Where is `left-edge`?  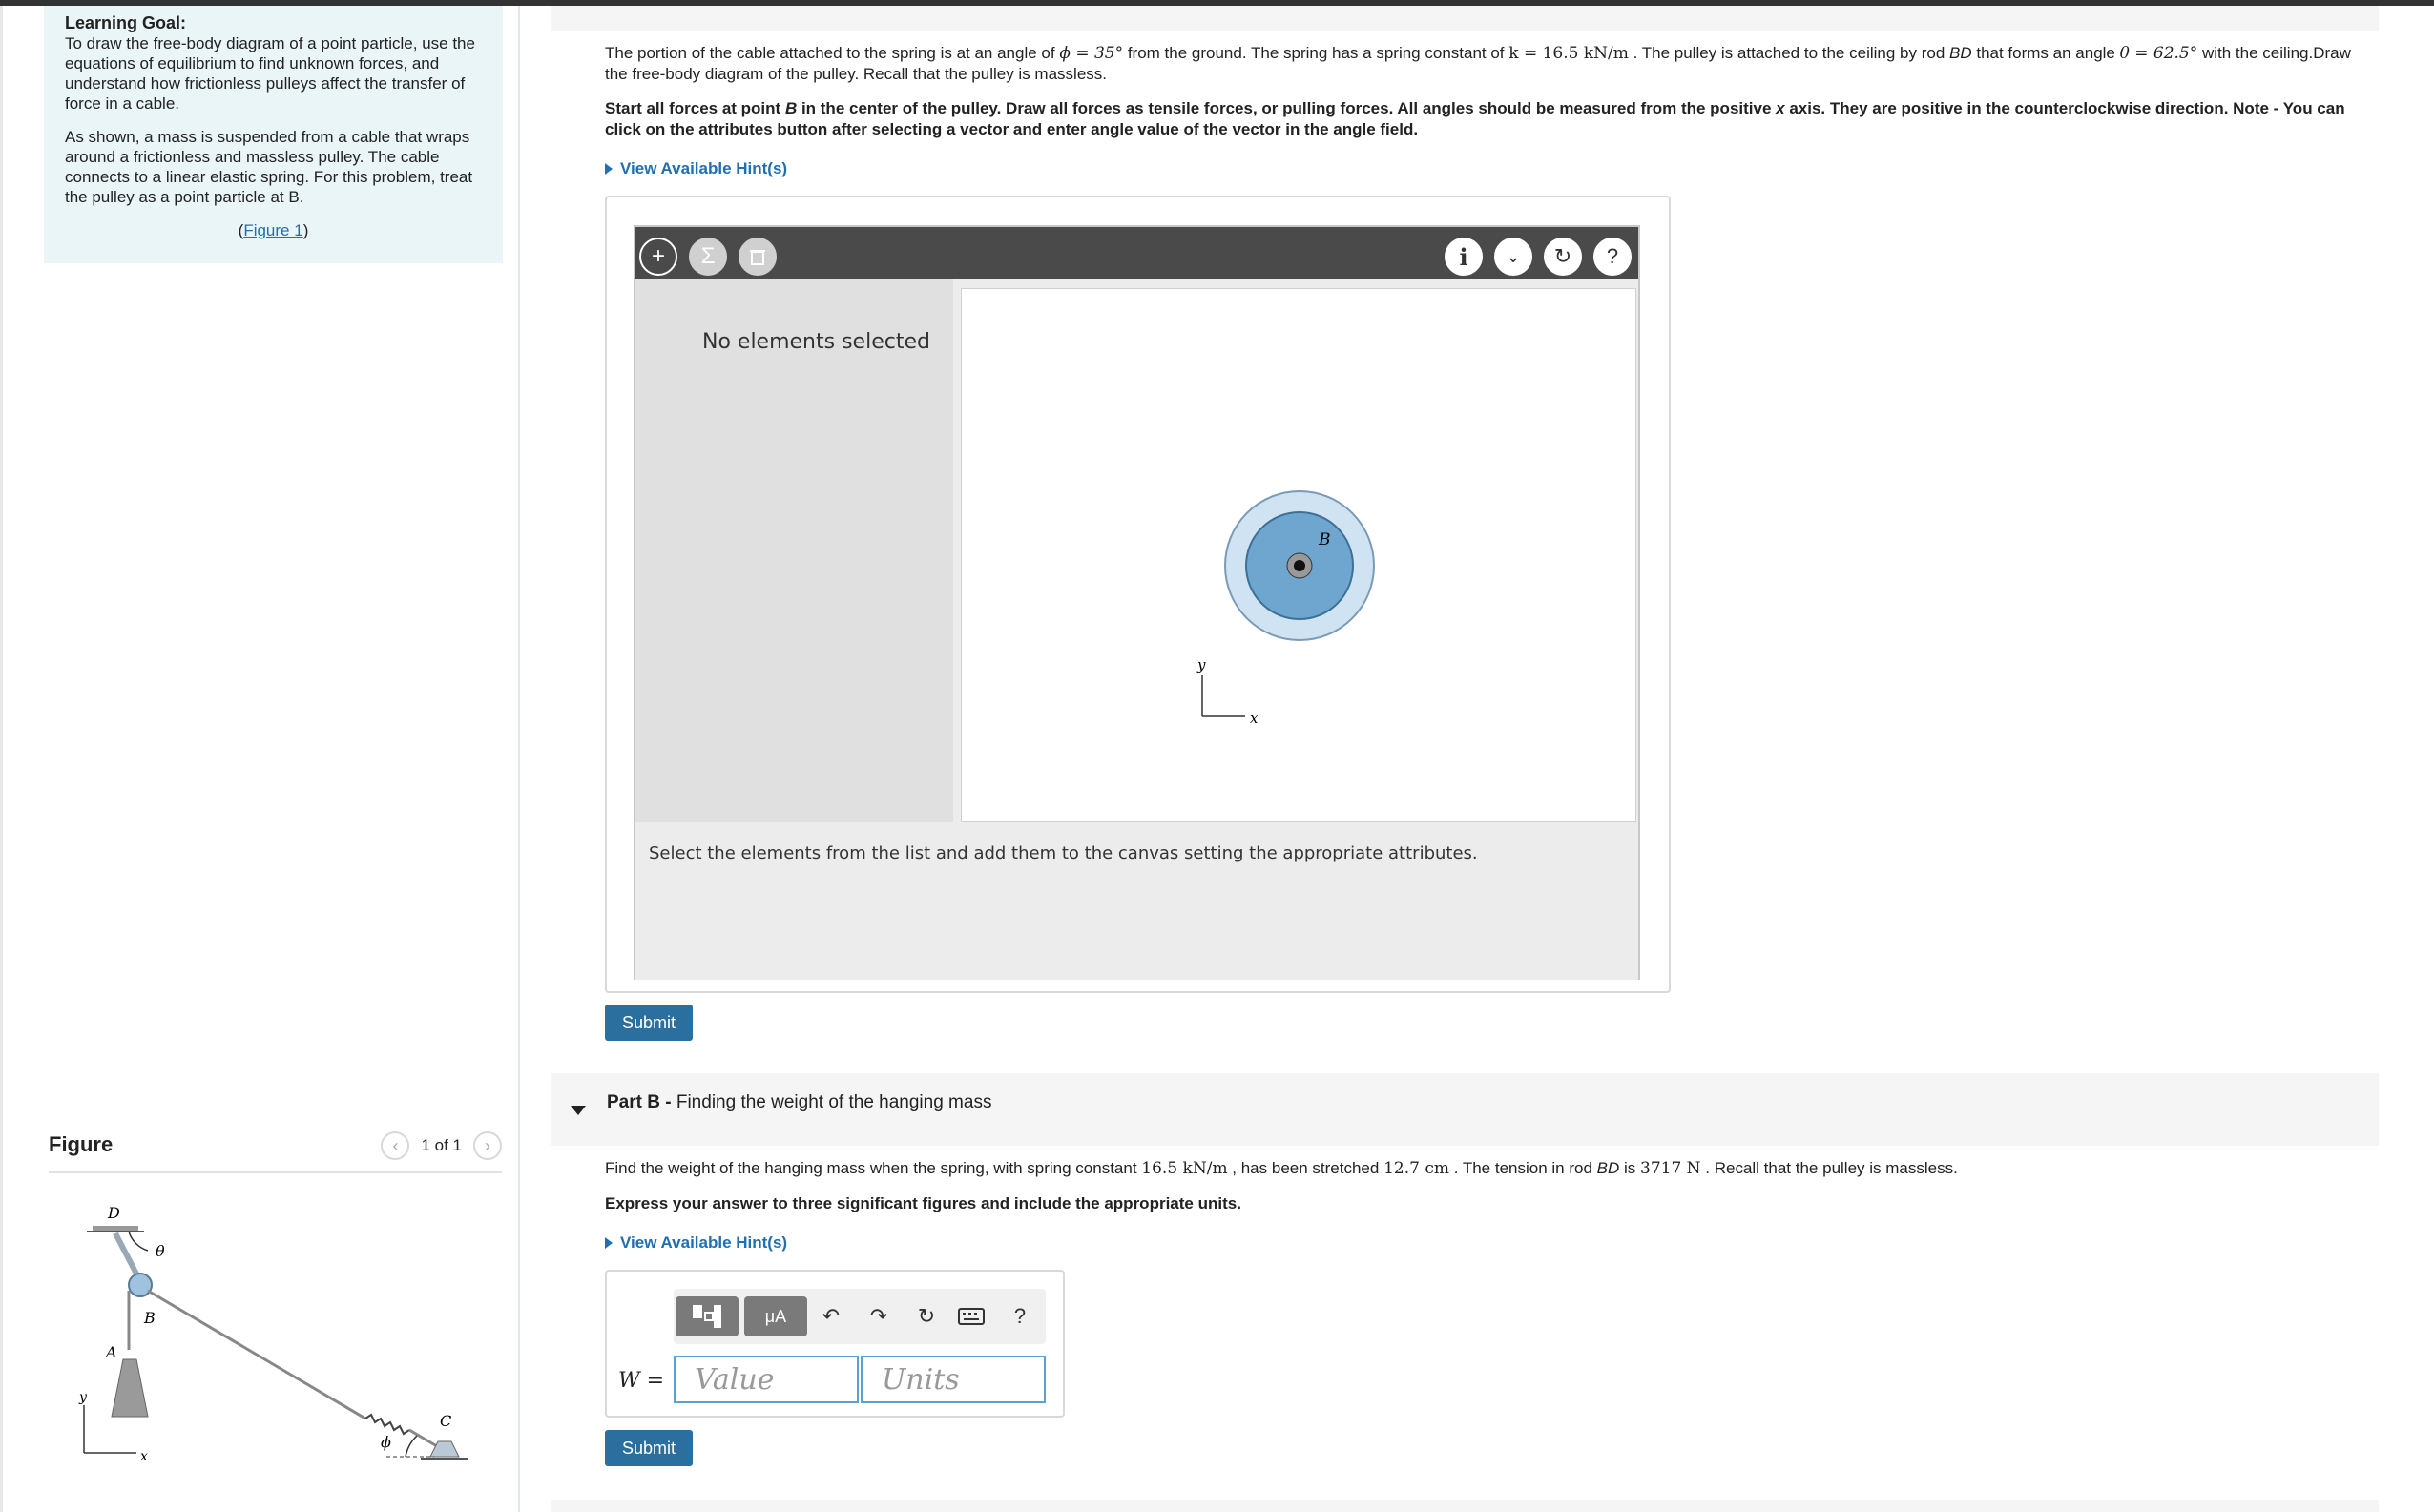 left-edge is located at coordinates (1, 759).